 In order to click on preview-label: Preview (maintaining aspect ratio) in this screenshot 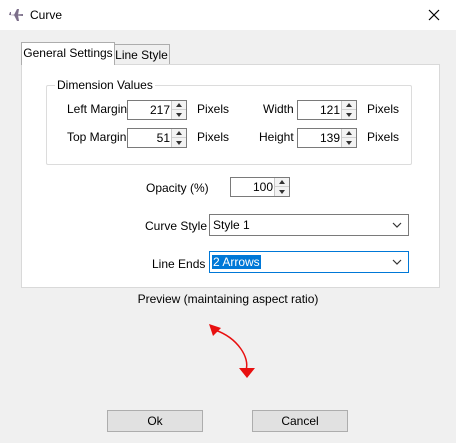, I will do `click(228, 299)`.